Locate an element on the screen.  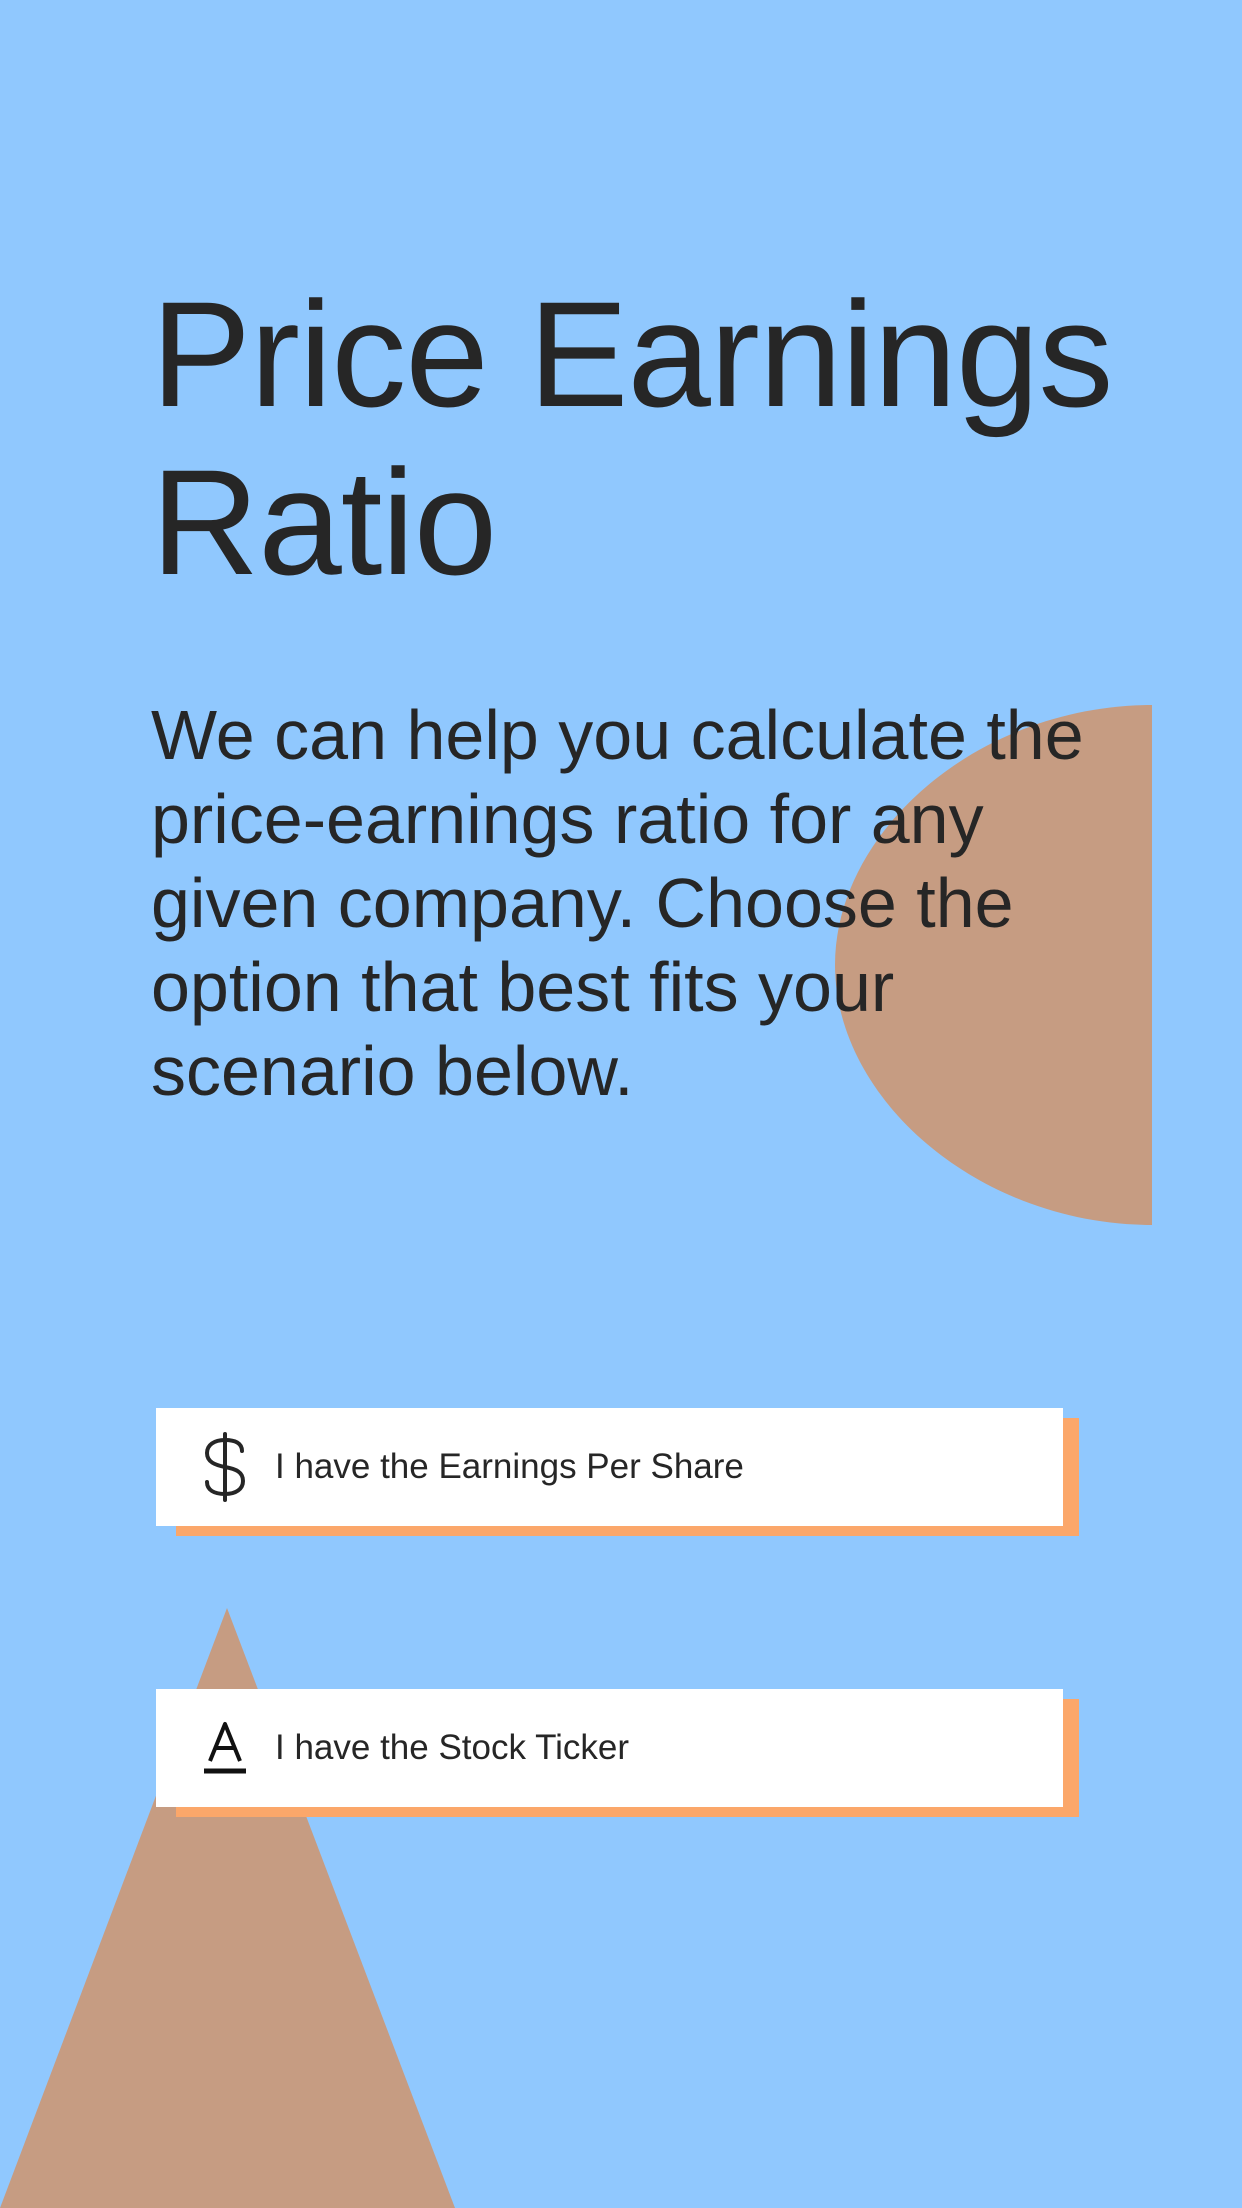
page-title: Price Earnings Ratio is located at coordinates (651, 438).